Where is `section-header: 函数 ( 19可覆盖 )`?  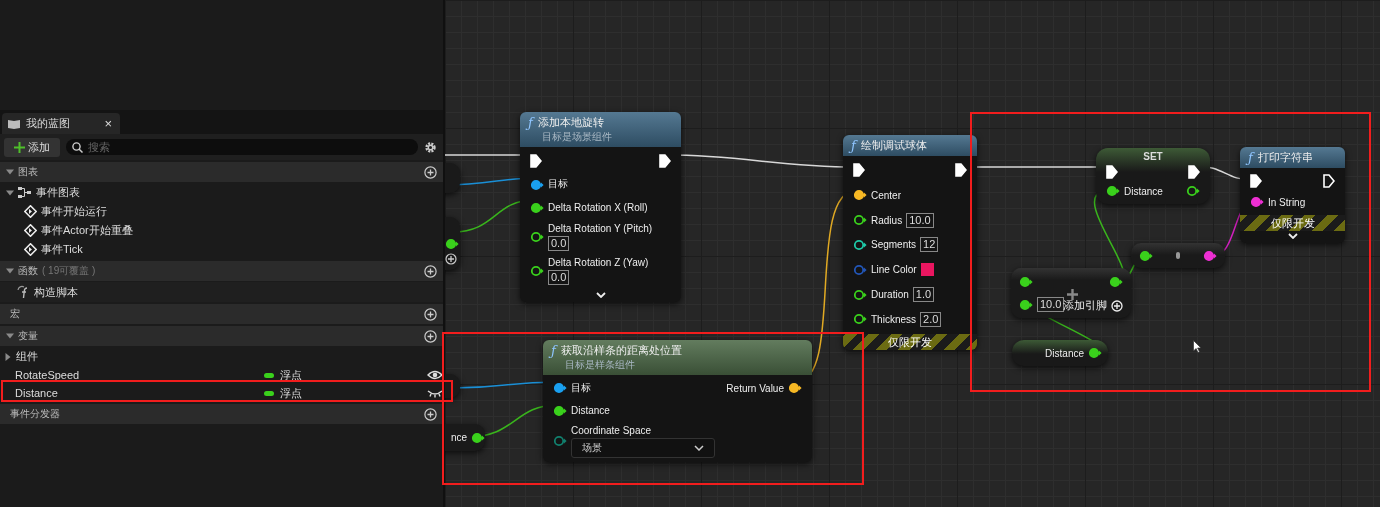
section-header: 函数 ( 19可覆盖 ) is located at coordinates (221, 271).